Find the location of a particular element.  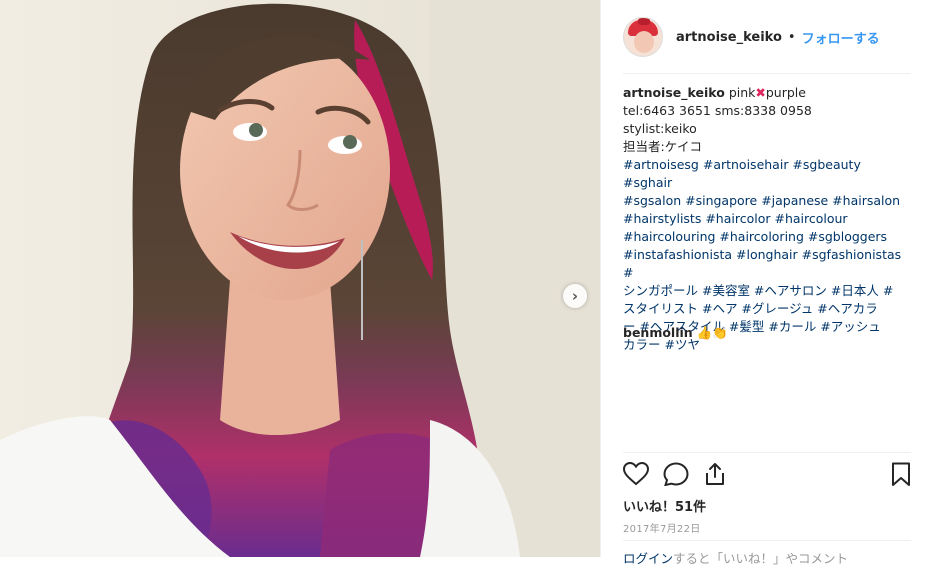

post-header: artnoise_keiko • フォローする is located at coordinates (768, 37).